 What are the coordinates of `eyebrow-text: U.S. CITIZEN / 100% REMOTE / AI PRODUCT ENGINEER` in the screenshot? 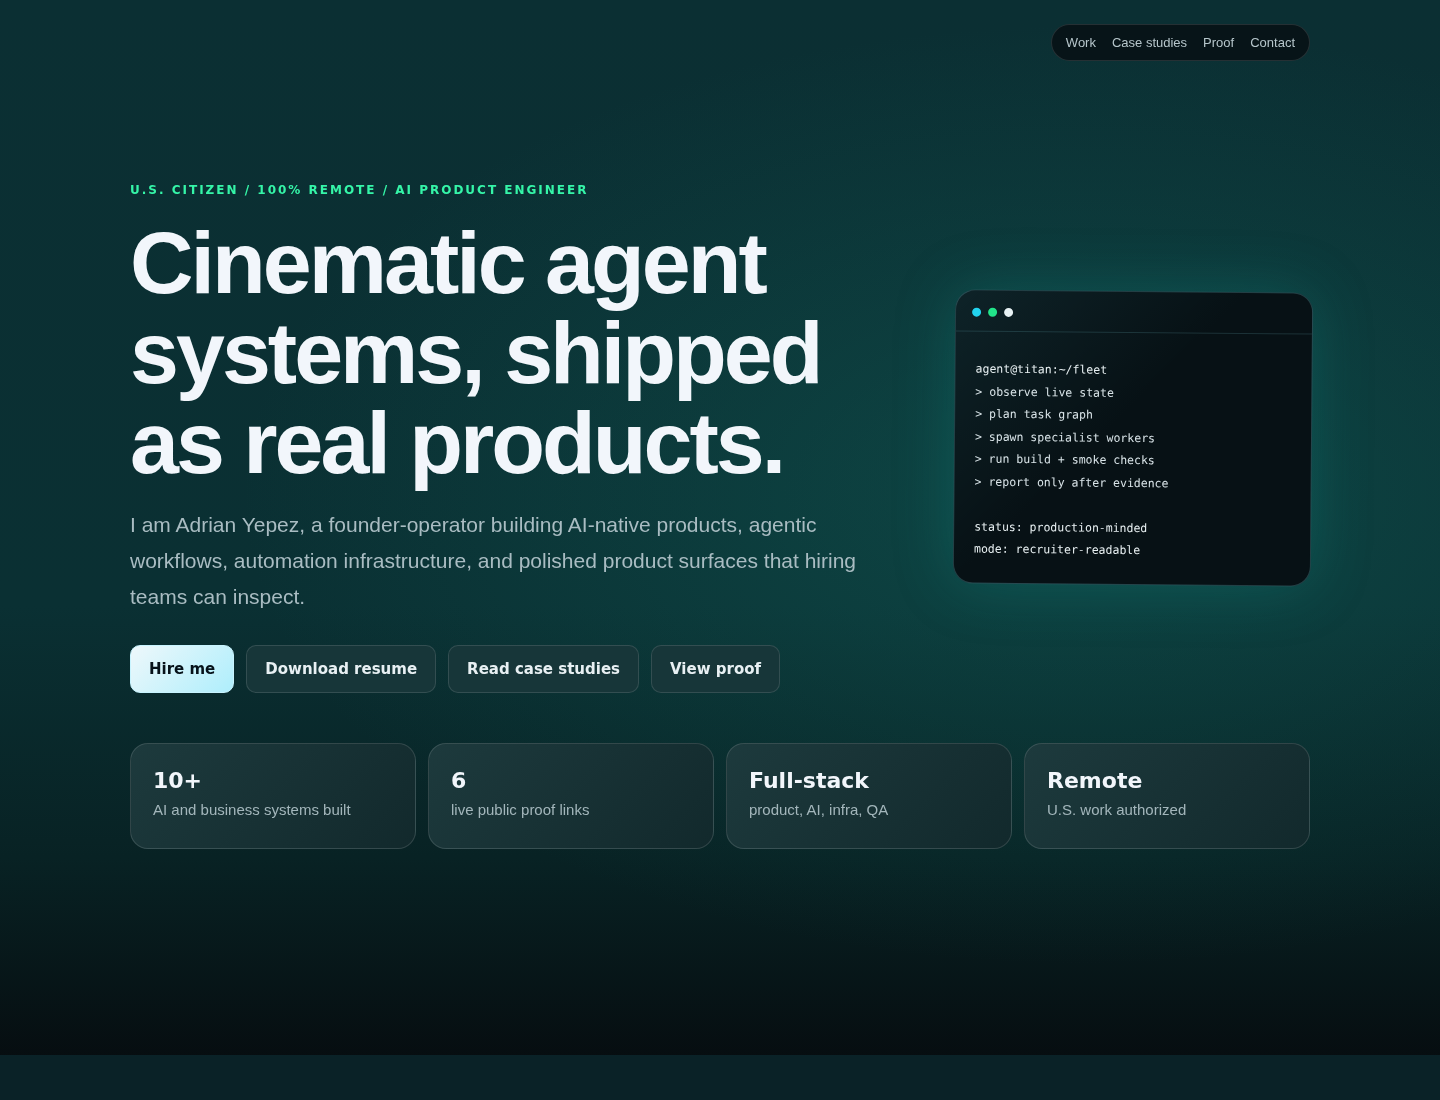 It's located at (360, 190).